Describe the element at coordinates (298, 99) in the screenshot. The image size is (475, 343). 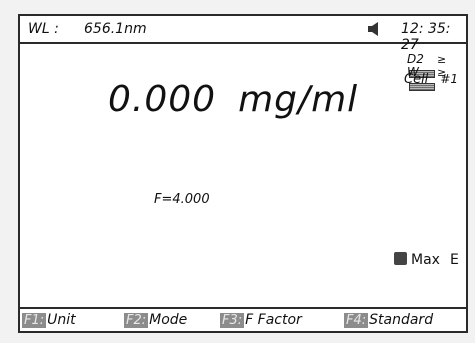
I see `measurement-unit: mg/ml` at that location.